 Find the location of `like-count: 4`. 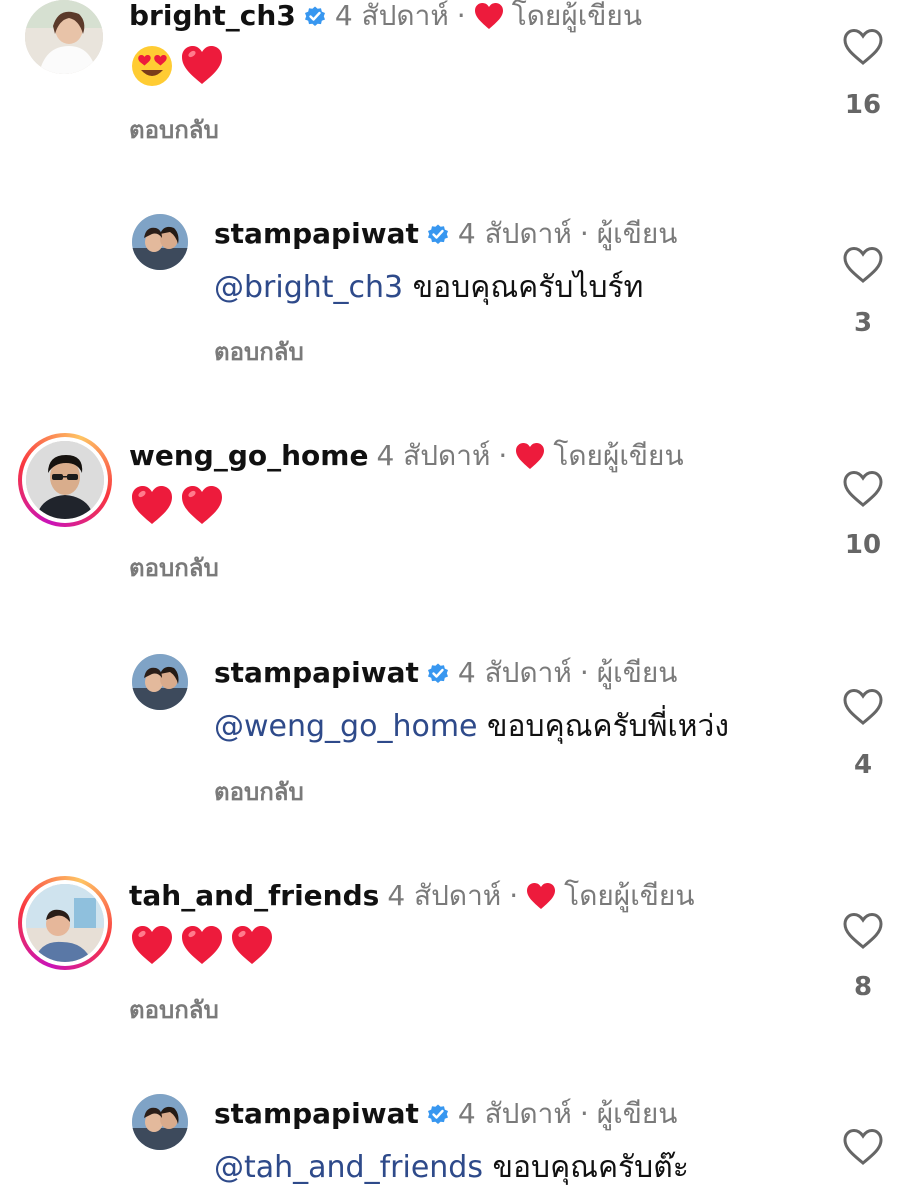

like-count: 4 is located at coordinates (863, 765).